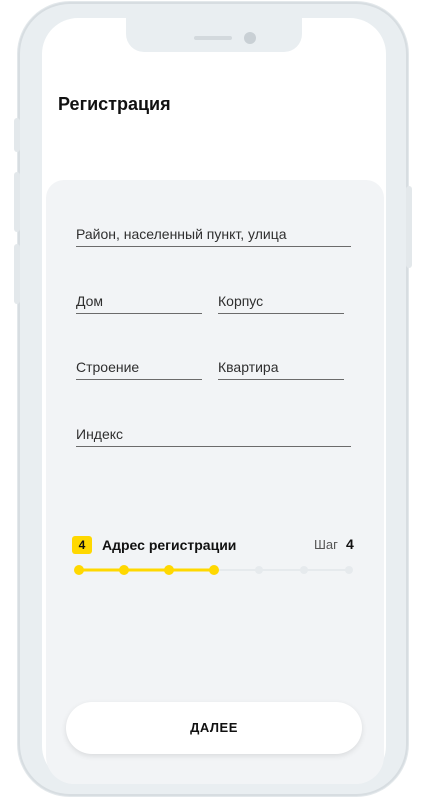 The width and height of the screenshot is (428, 800). What do you see at coordinates (114, 104) in the screenshot?
I see `page-title: Регистрация` at bounding box center [114, 104].